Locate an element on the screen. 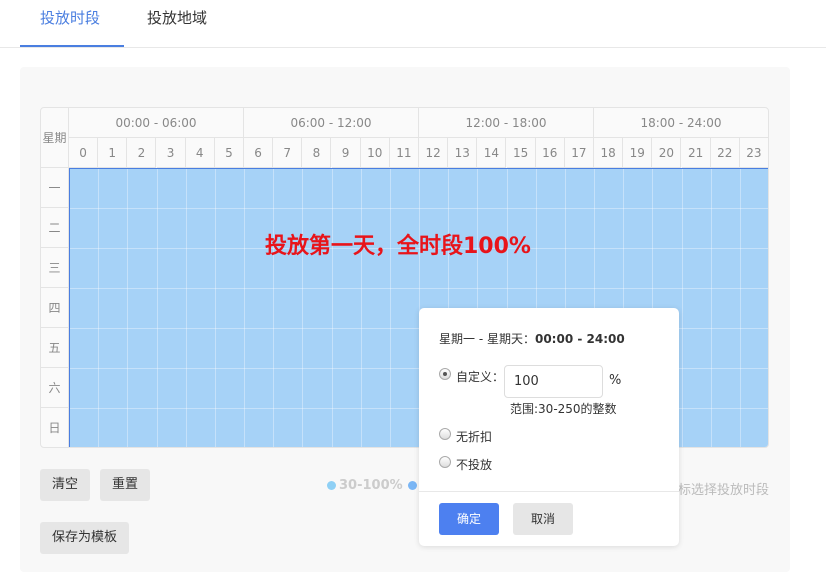 The image size is (826, 572). radio-no-delivery is located at coordinates (445, 462).